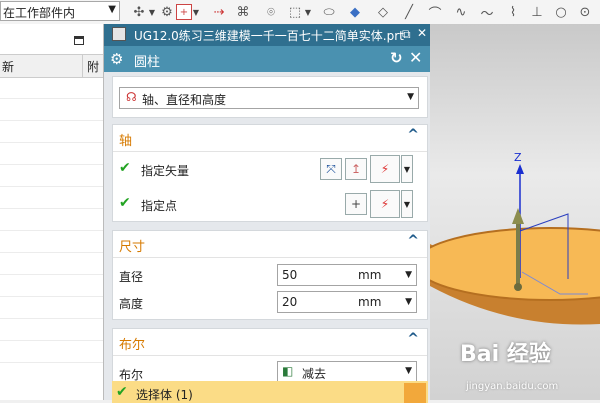 This screenshot has height=403, width=600. Describe the element at coordinates (435, 12) in the screenshot. I see `arc-icon: ⌒` at that location.